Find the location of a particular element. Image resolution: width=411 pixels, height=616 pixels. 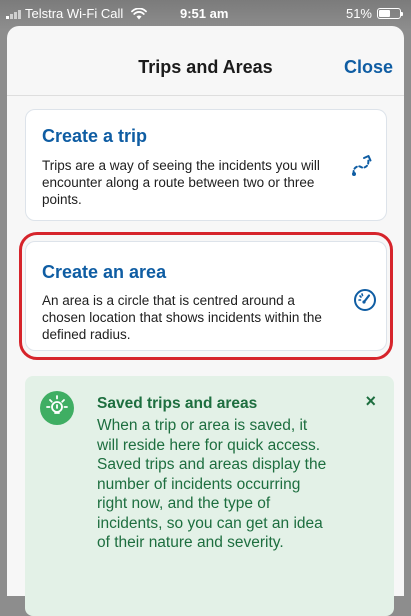

radius-gauge-icon is located at coordinates (365, 300).